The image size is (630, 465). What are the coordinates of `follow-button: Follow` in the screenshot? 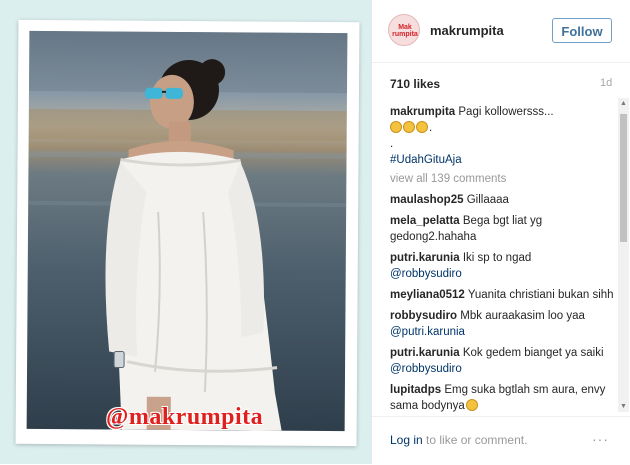 It's located at (582, 30).